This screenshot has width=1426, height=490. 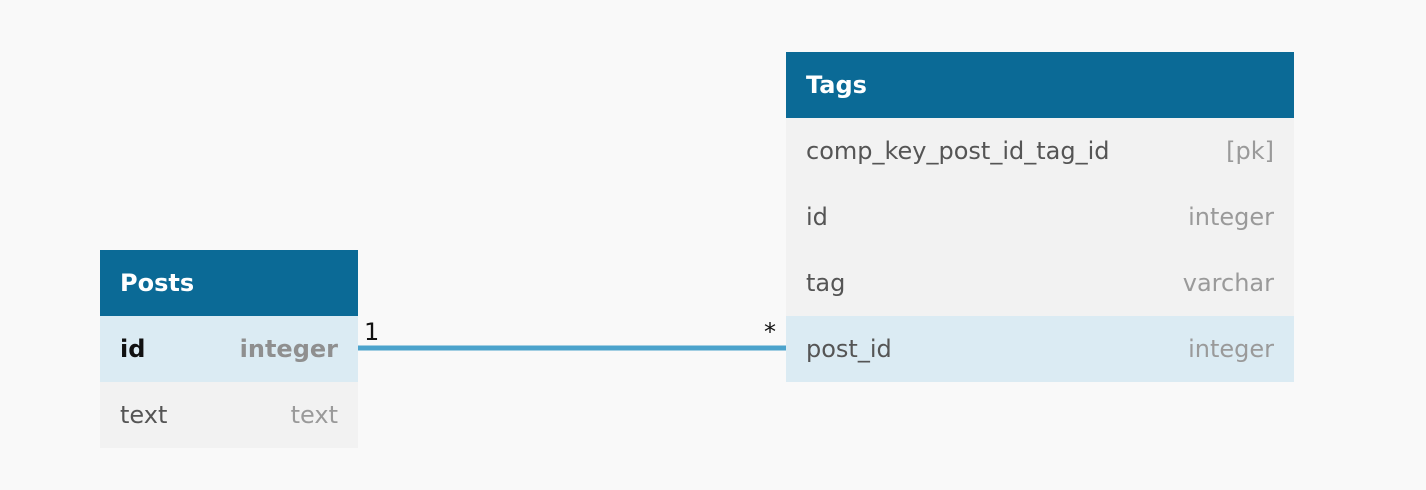 What do you see at coordinates (770, 332) in the screenshot?
I see `cardinality-many-label: *` at bounding box center [770, 332].